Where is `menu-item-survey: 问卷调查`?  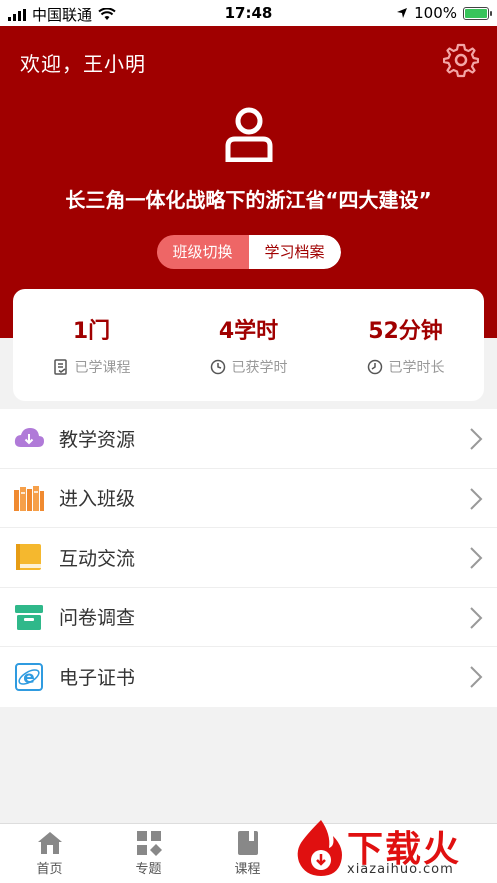 menu-item-survey: 问卷调查 is located at coordinates (248, 617).